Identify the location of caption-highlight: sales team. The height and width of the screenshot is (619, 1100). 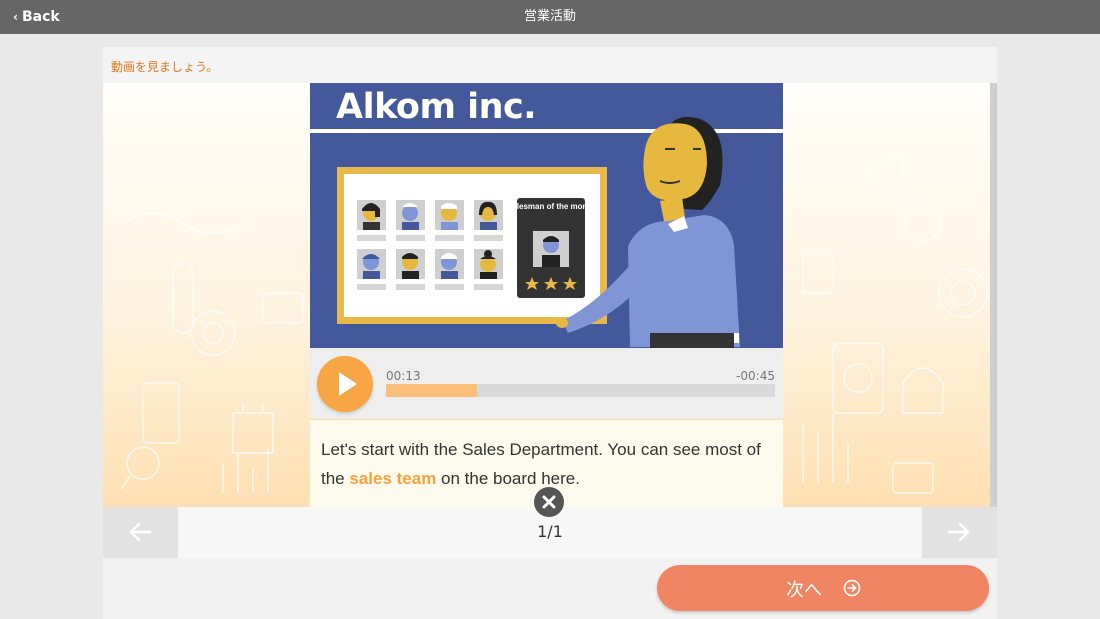
(393, 478).